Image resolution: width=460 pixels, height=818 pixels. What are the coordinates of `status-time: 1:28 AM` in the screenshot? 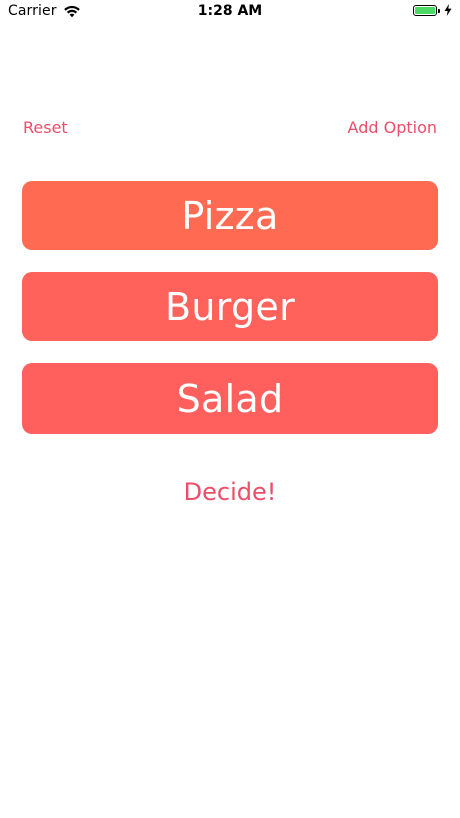 It's located at (230, 11).